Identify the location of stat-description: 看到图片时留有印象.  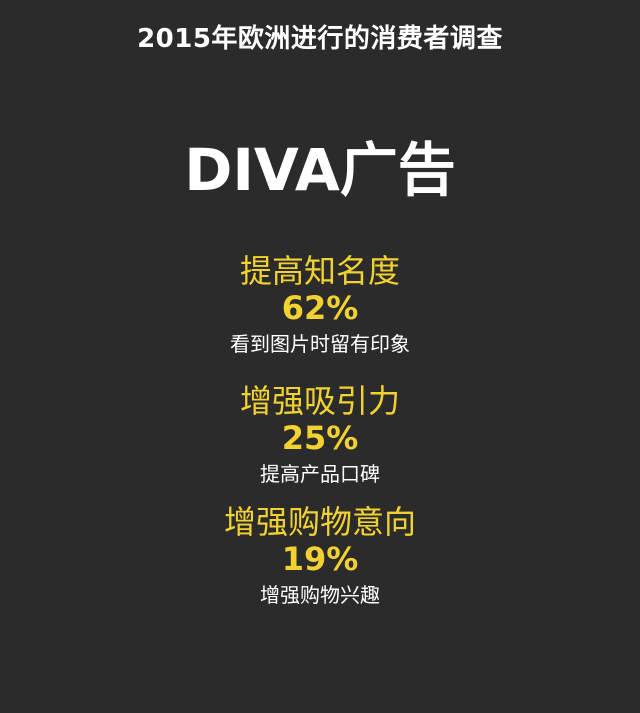
(320, 344).